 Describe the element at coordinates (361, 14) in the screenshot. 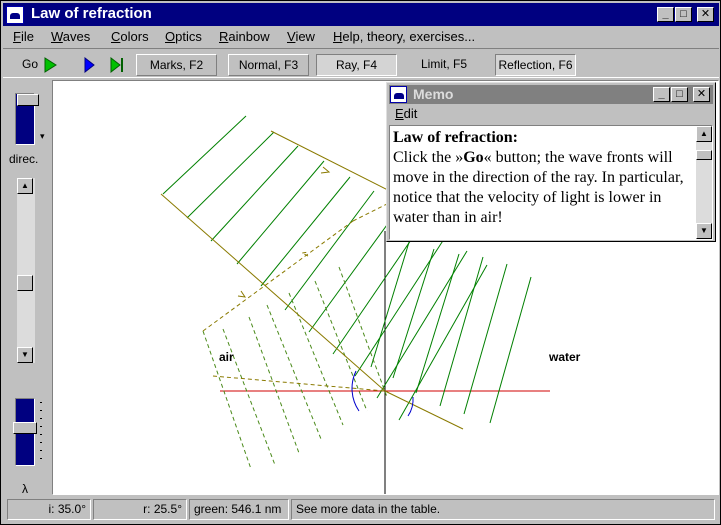

I see `title-bar: Law of refraction _ □ ✕` at that location.